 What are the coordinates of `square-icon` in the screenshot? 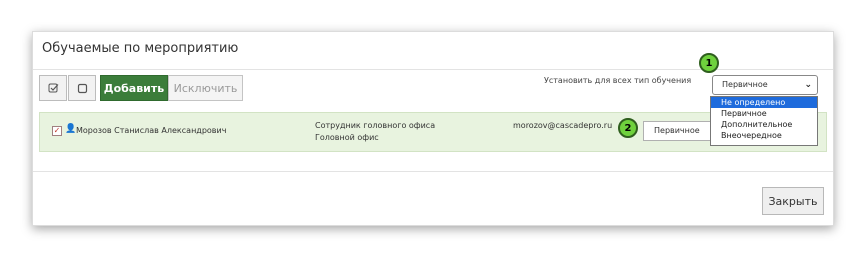 It's located at (82, 88).